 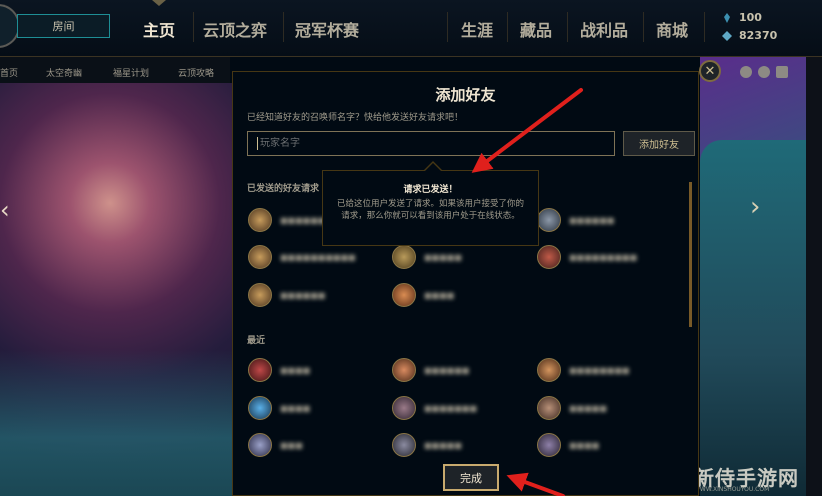 What do you see at coordinates (750, 17) in the screenshot?
I see `blue-essence-amount: 100` at bounding box center [750, 17].